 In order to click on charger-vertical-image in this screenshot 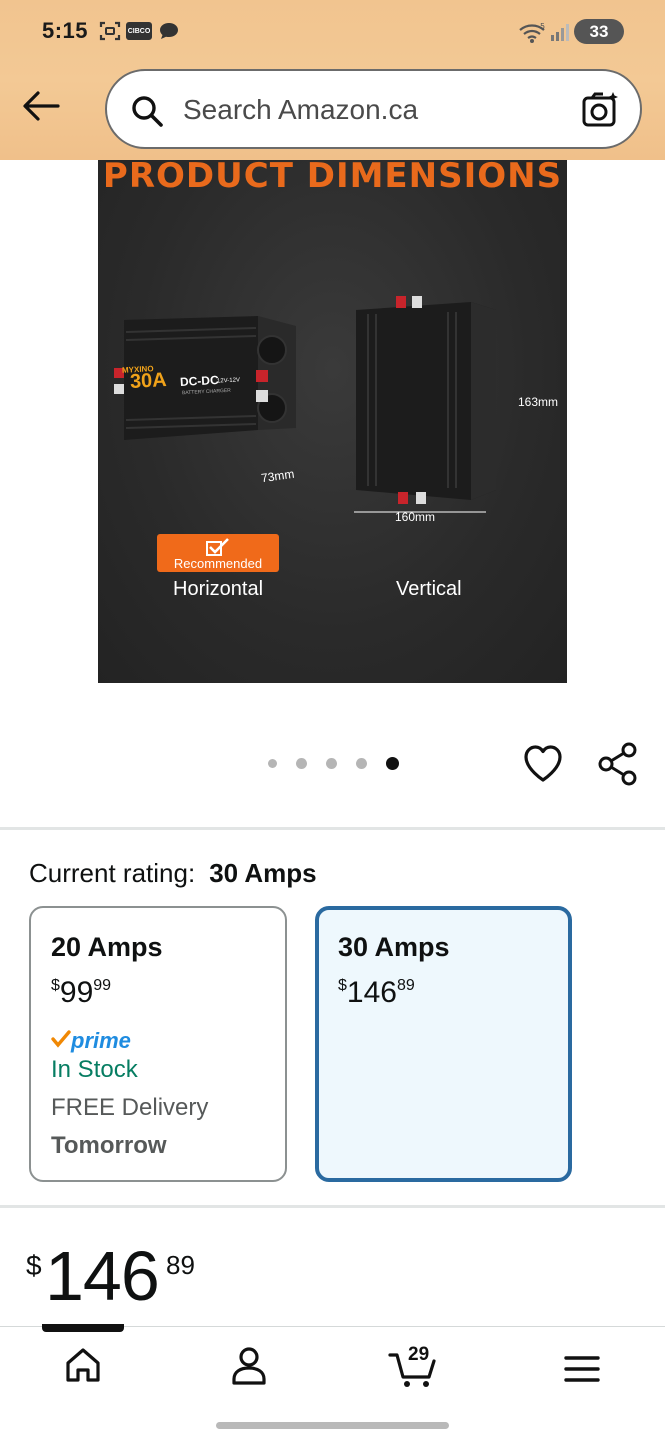, I will do `click(425, 404)`.